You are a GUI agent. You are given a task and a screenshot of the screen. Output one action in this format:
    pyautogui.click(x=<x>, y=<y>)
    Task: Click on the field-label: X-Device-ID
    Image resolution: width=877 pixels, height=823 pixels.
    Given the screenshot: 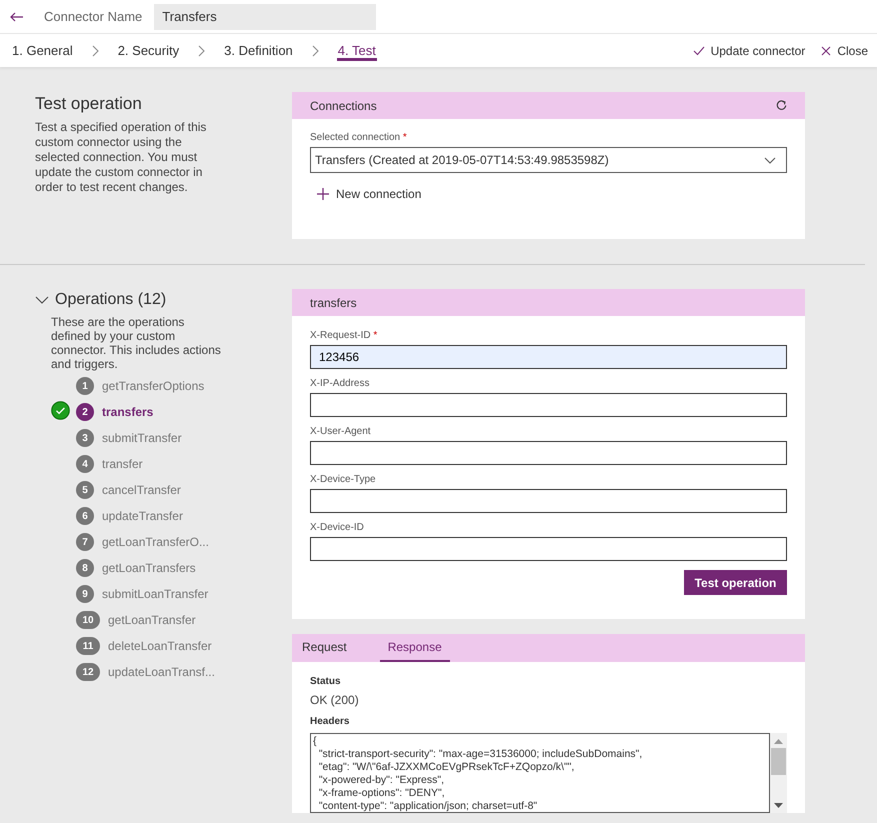 What is the action you would take?
    pyautogui.click(x=337, y=527)
    